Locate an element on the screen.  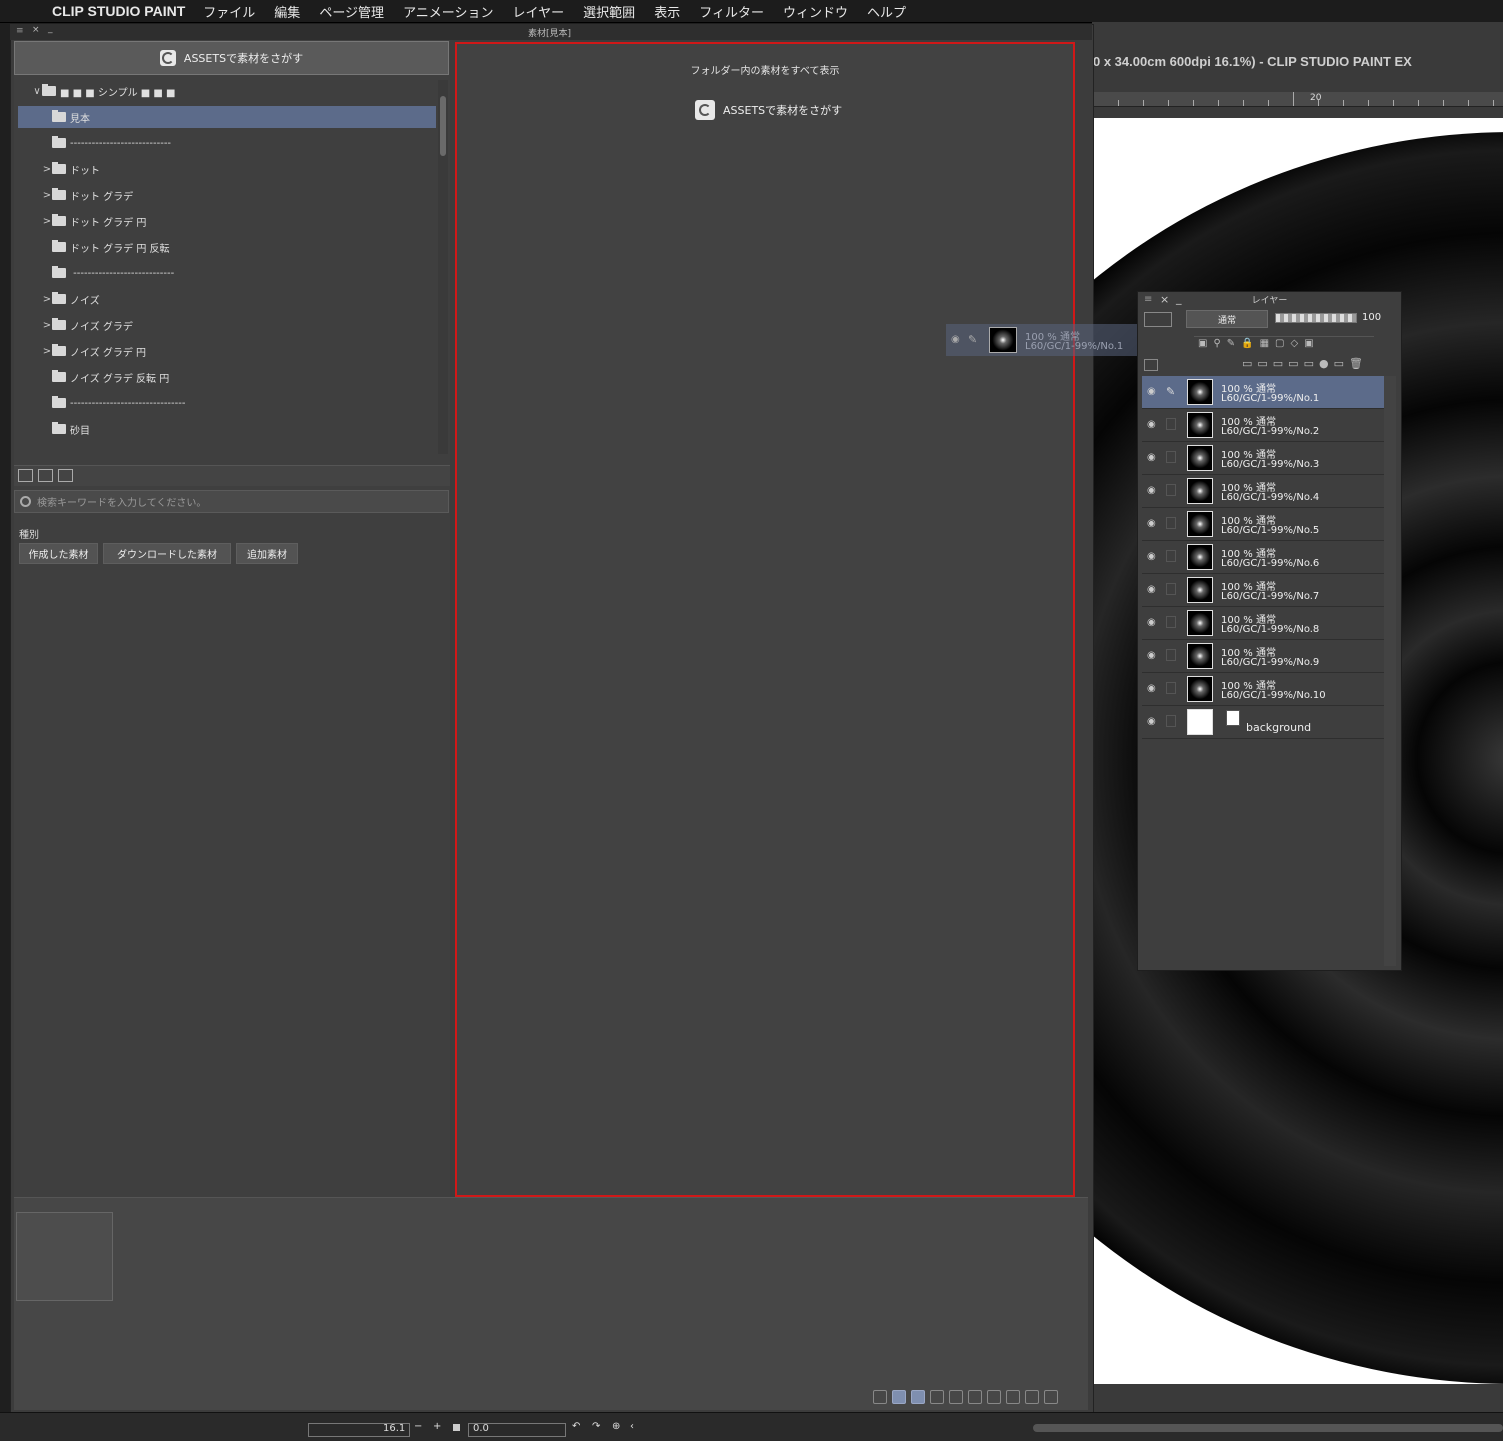
collapse-icon: ‹ is located at coordinates (632, 1426).